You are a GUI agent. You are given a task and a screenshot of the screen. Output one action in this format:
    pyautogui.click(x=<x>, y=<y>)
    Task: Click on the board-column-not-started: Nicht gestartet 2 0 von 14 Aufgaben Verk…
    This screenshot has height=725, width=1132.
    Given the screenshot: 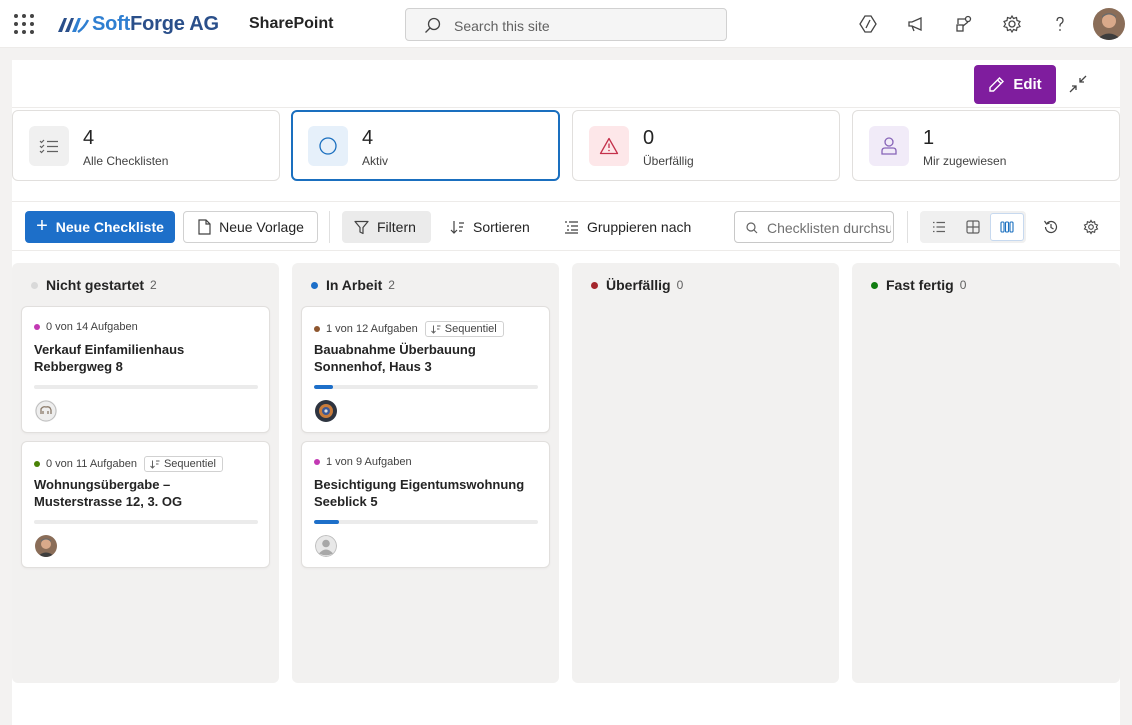 What is the action you would take?
    pyautogui.click(x=145, y=473)
    